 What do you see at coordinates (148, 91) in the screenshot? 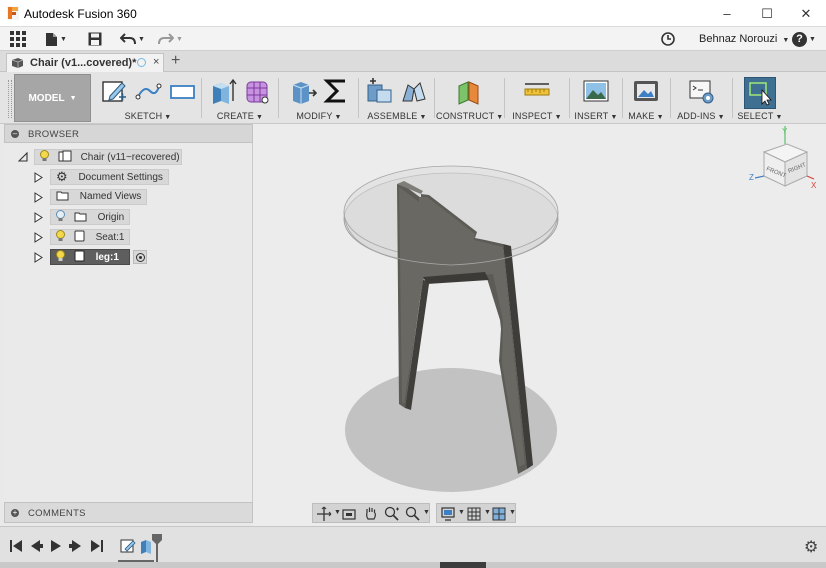
I see `arc-spline-icon` at bounding box center [148, 91].